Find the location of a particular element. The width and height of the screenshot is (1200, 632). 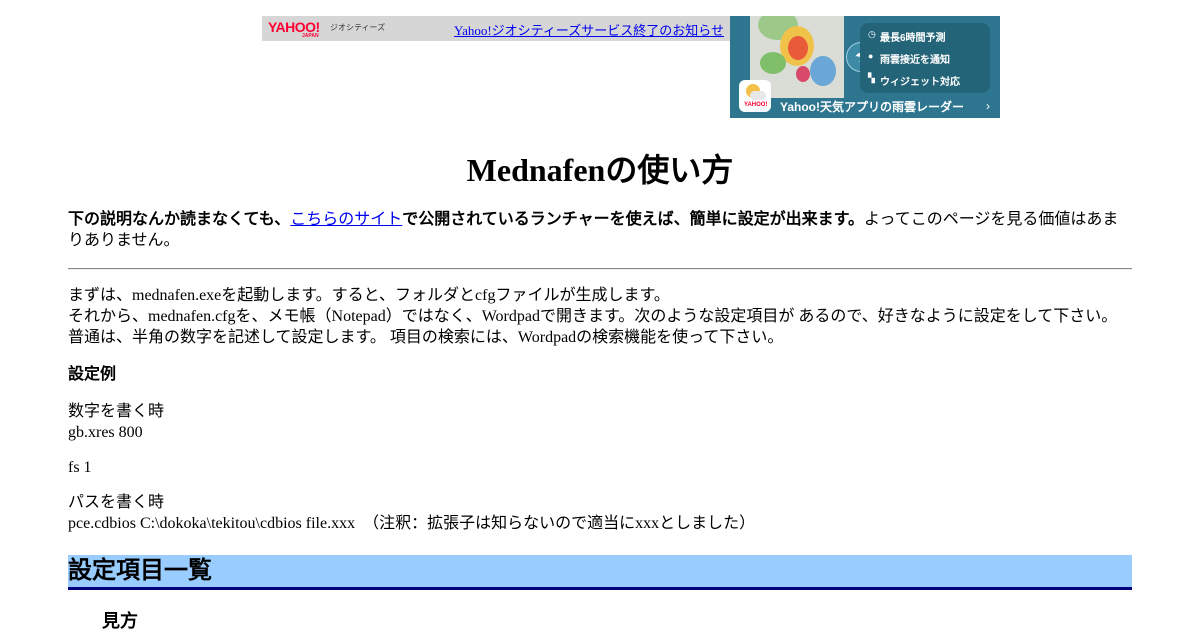

ad-feature-1: 最長6時間予測 is located at coordinates (913, 38).